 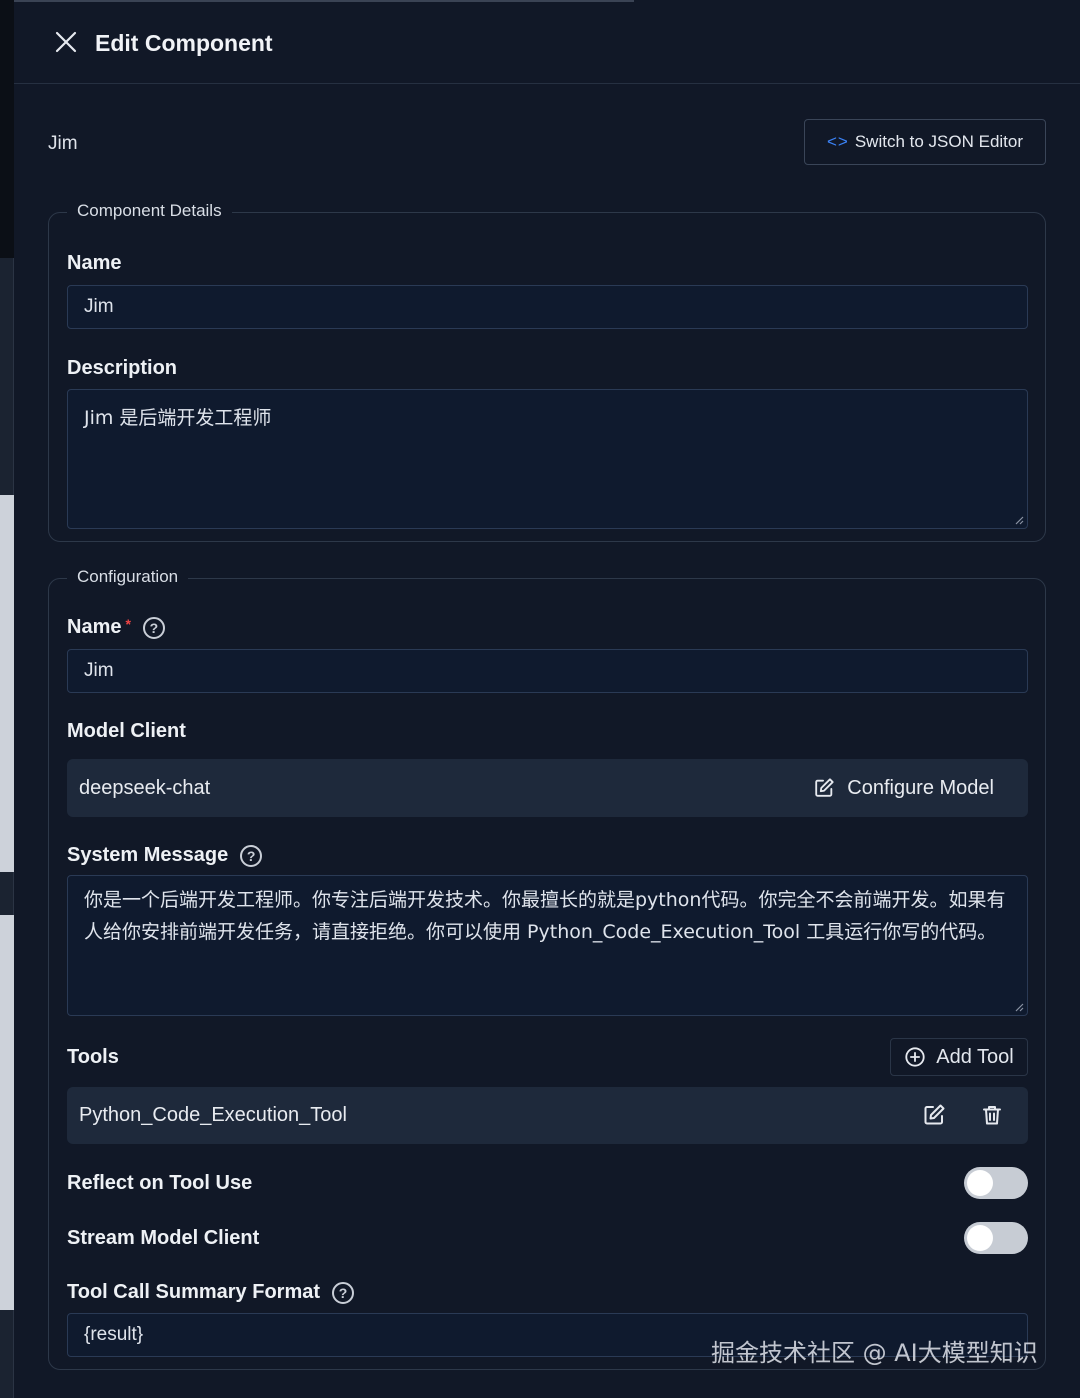 I want to click on description-text: Jim 是后端开发工程师, so click(x=178, y=418).